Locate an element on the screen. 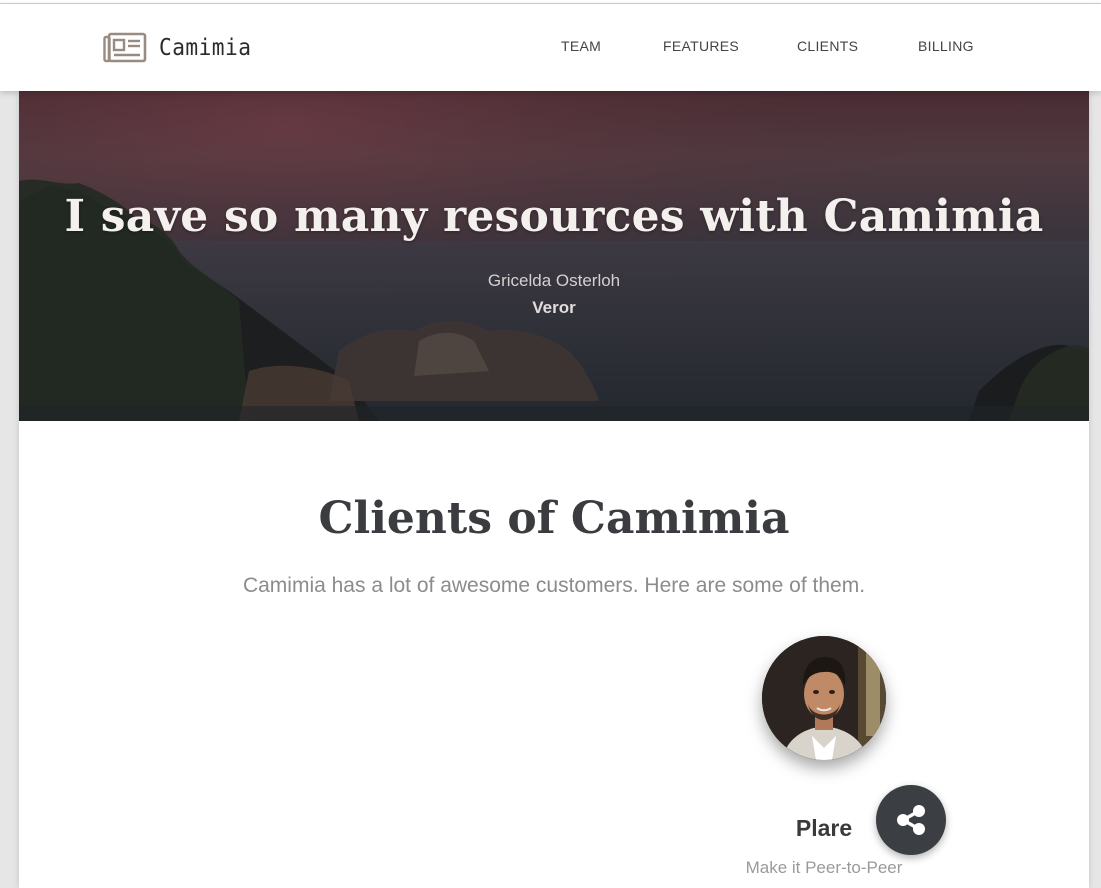 The height and width of the screenshot is (888, 1101). share-button is located at coordinates (911, 820).